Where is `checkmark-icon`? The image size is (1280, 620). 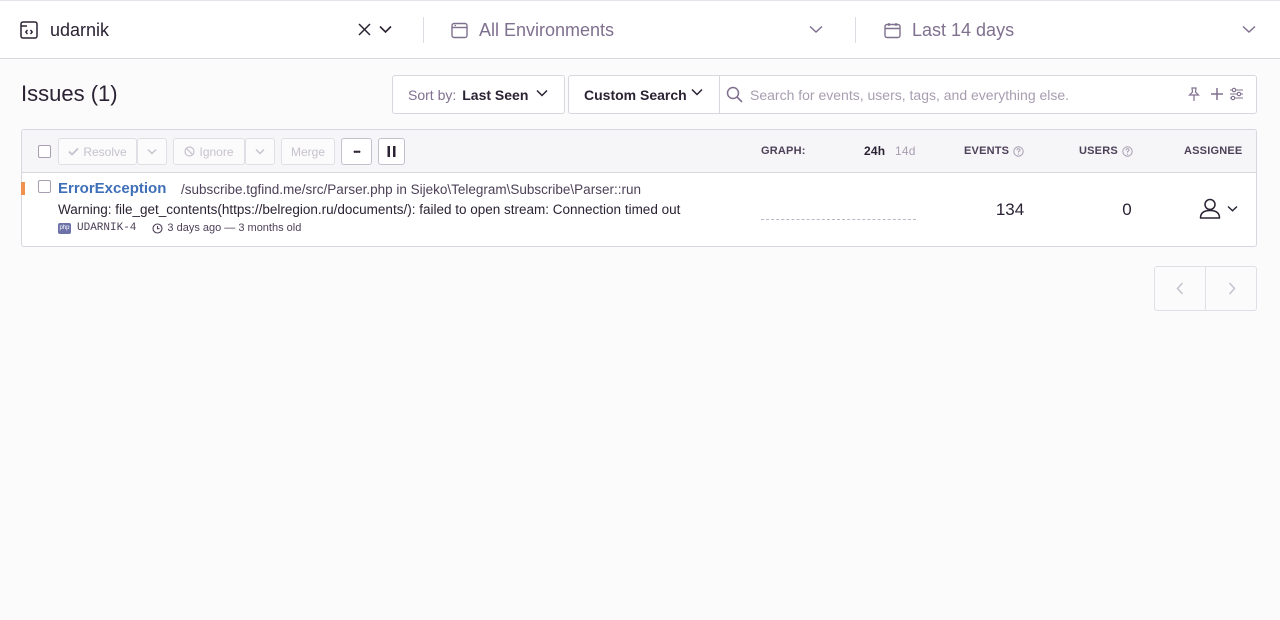
checkmark-icon is located at coordinates (73, 151).